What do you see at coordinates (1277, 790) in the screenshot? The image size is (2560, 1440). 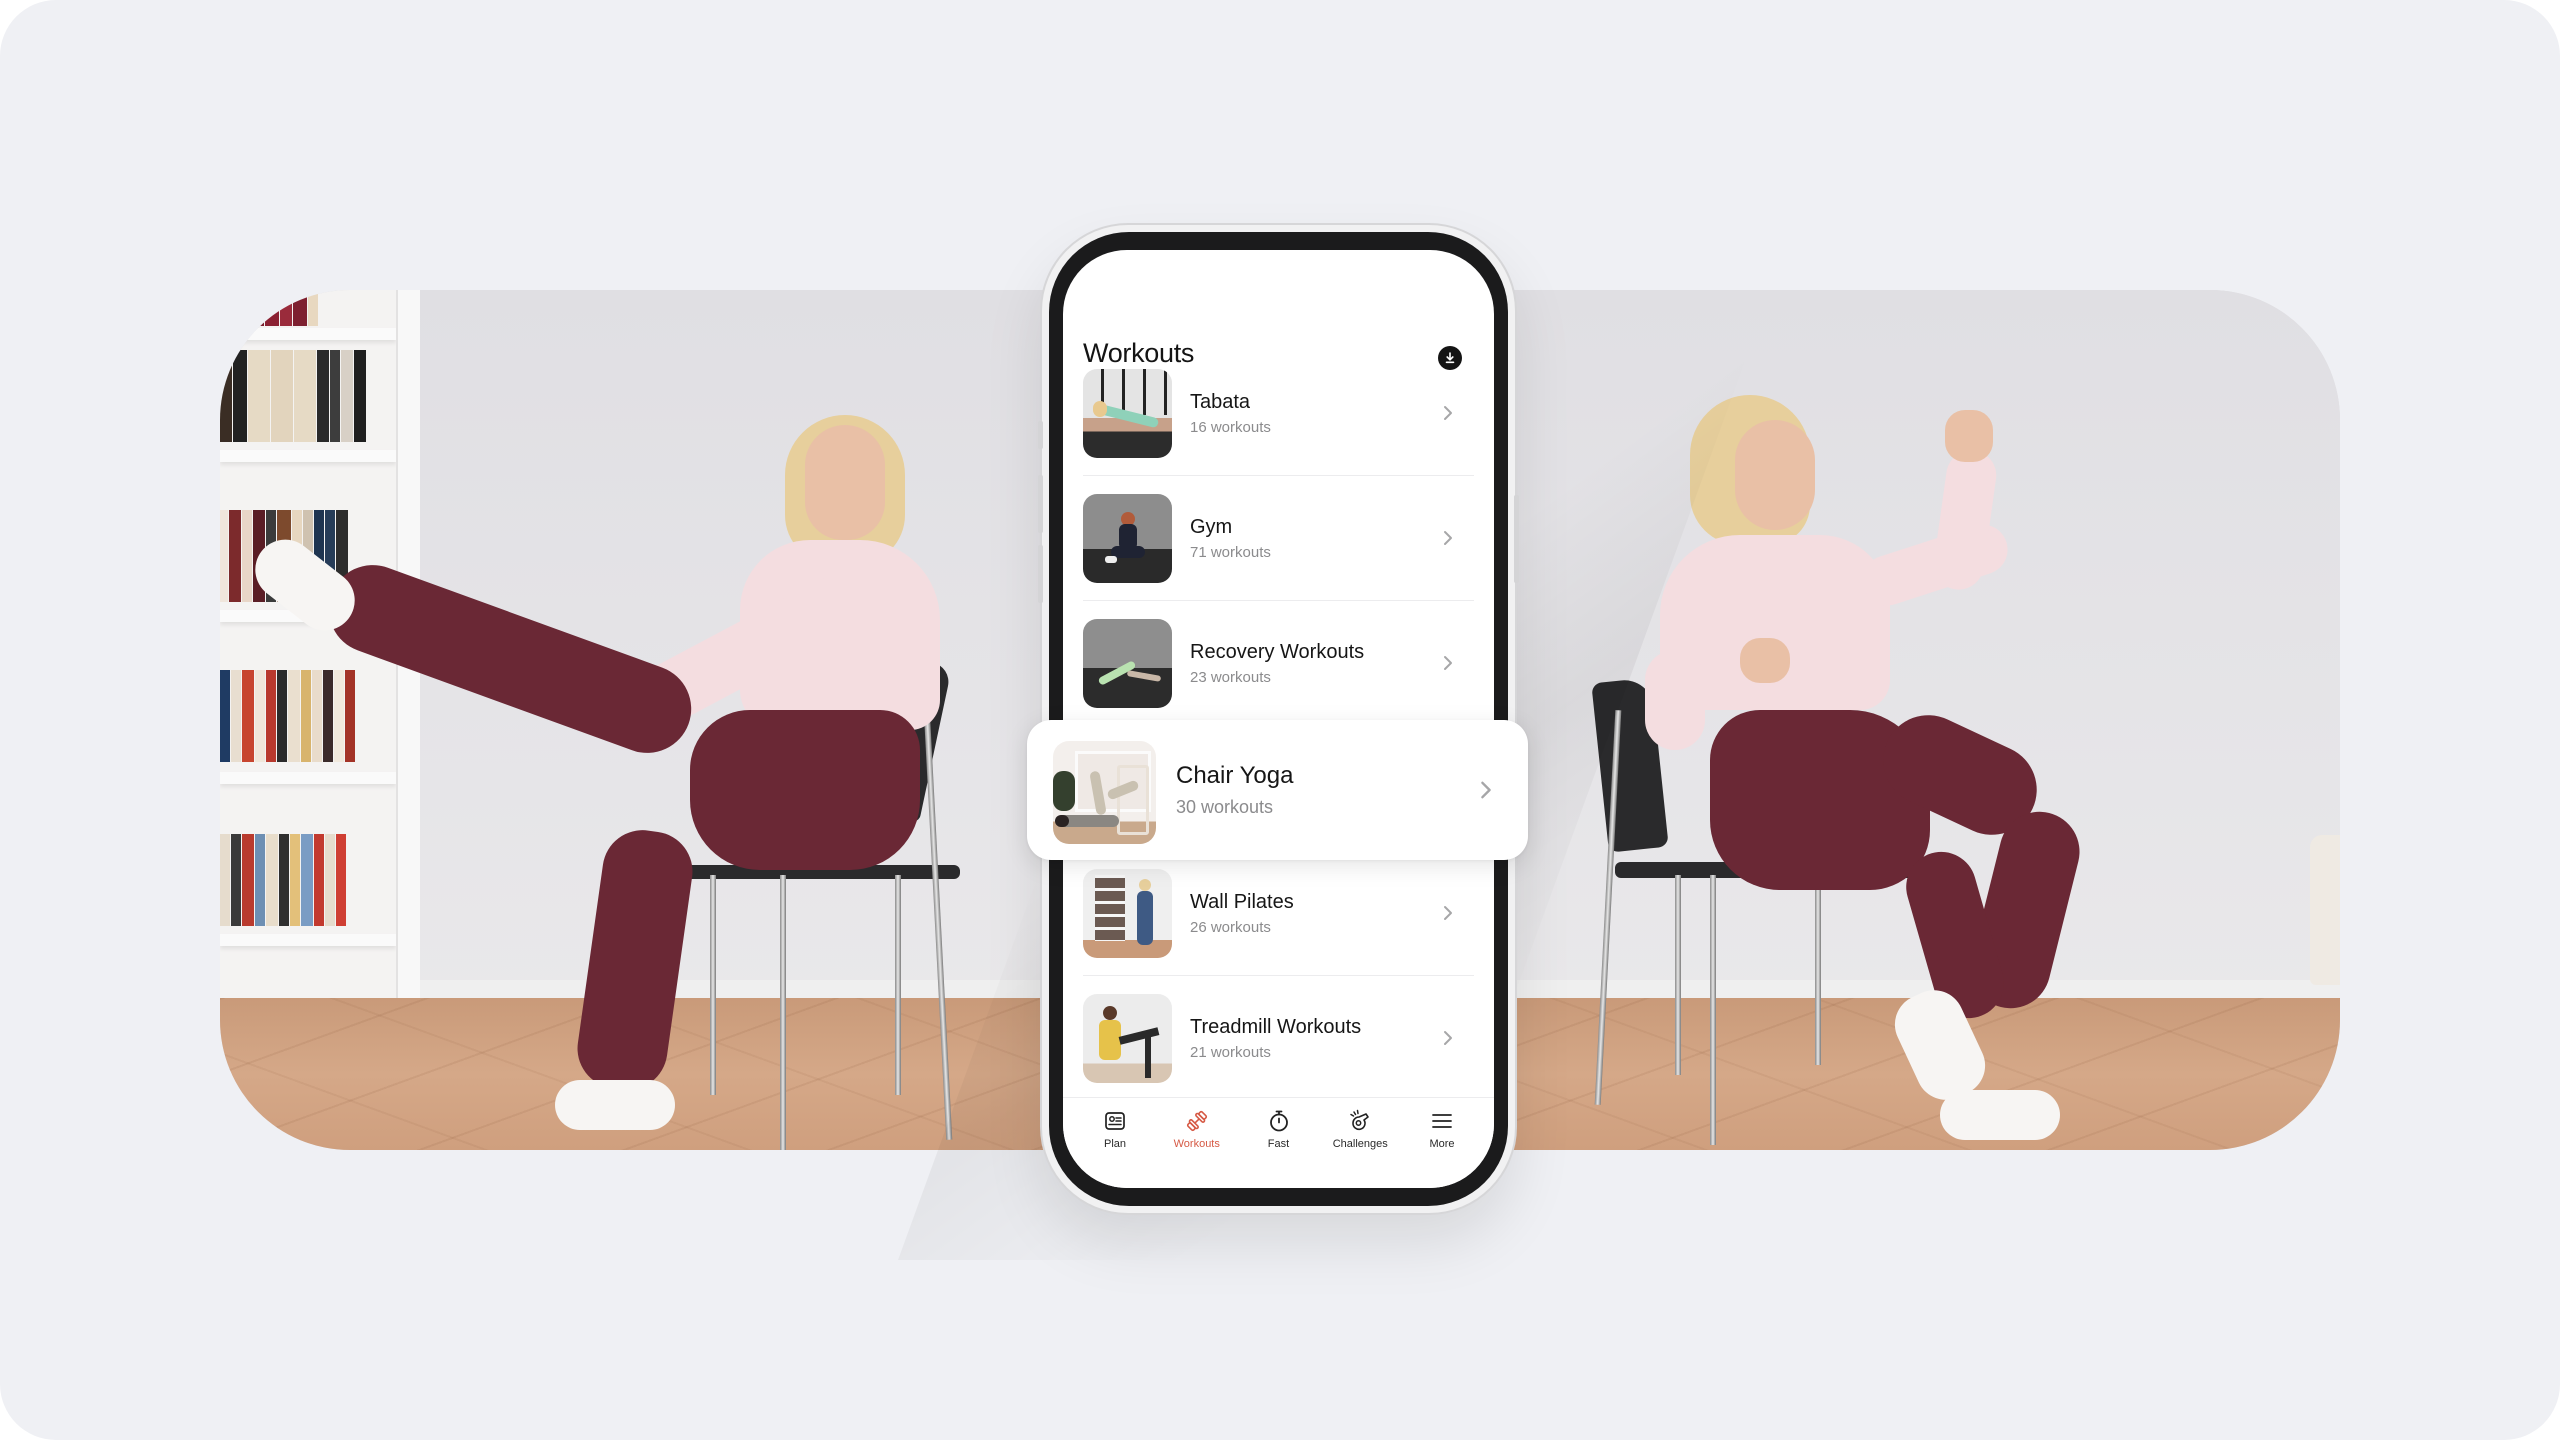 I see `list-item-chair-yoga-highlighted: Chair Yoga 30 workouts` at bounding box center [1277, 790].